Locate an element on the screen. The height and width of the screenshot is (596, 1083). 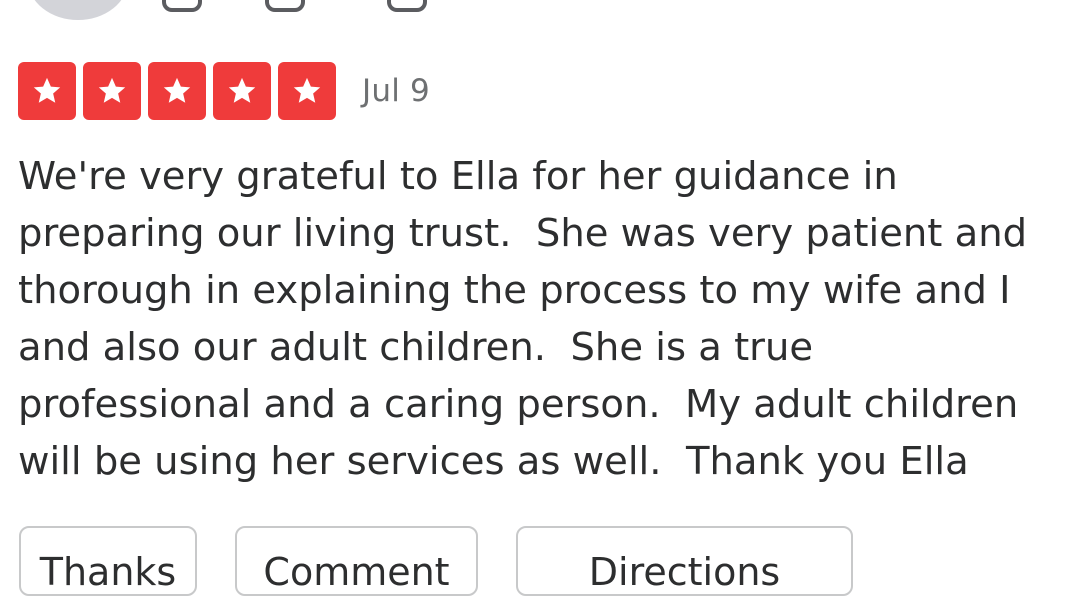
reviews-stat: 0 is located at coordinates (421, 6).